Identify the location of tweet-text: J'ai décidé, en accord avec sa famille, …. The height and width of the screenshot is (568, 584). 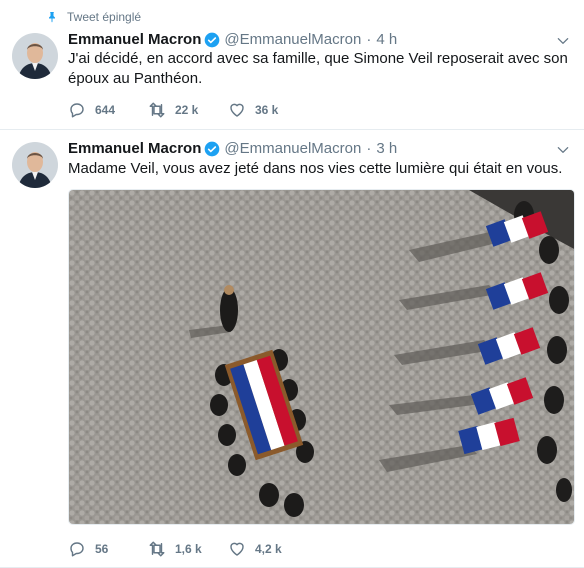
(318, 68).